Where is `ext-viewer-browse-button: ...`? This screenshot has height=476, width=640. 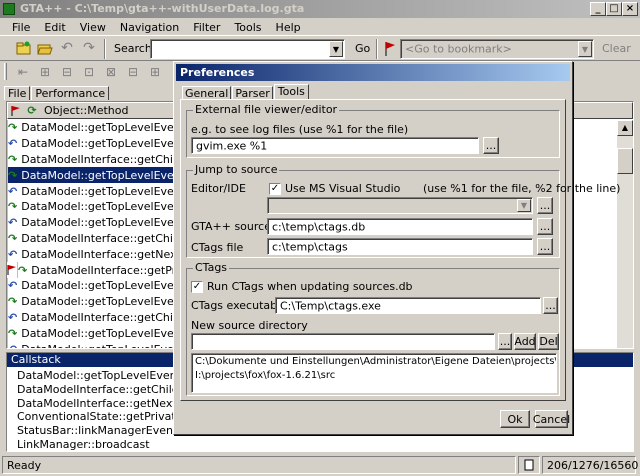 ext-viewer-browse-button: ... is located at coordinates (491, 145).